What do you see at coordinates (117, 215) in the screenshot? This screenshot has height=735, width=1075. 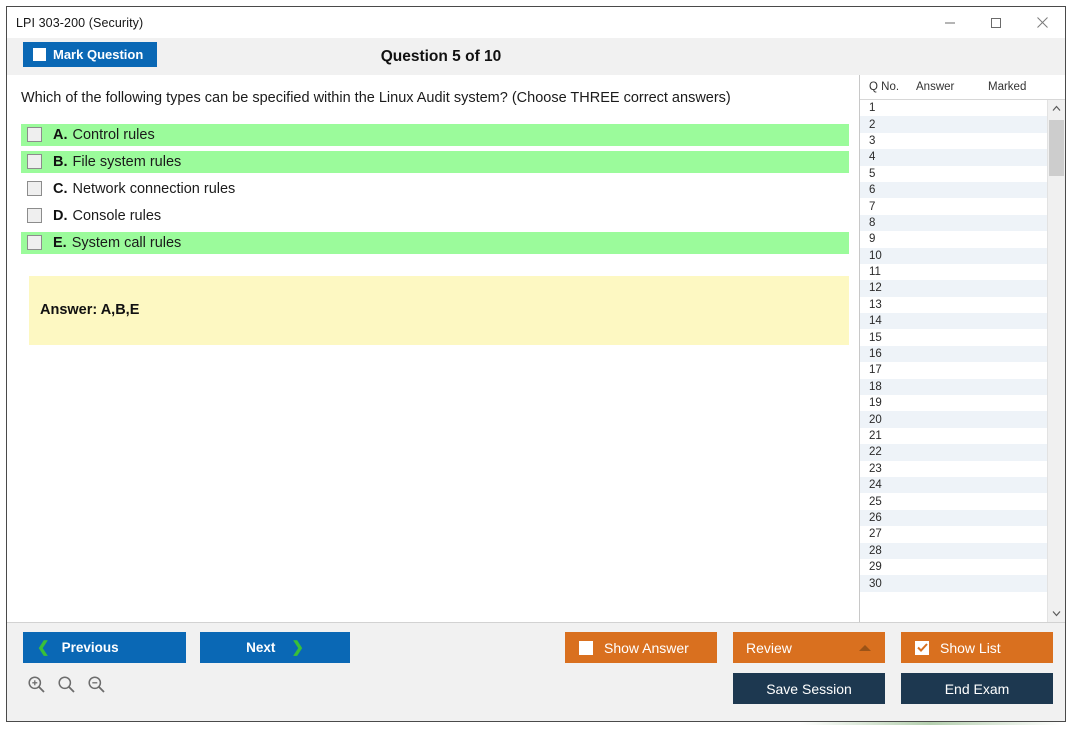 I see `option-text: Console rules` at bounding box center [117, 215].